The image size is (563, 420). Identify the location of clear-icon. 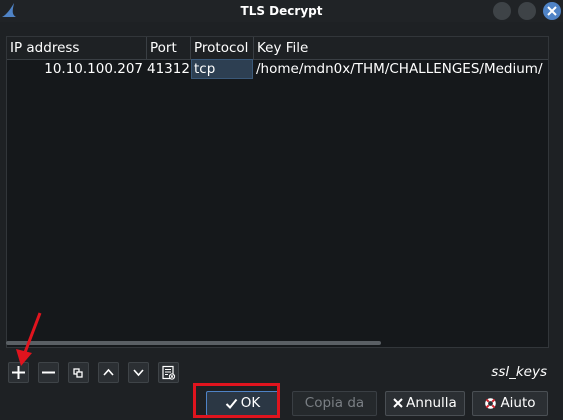
(169, 372).